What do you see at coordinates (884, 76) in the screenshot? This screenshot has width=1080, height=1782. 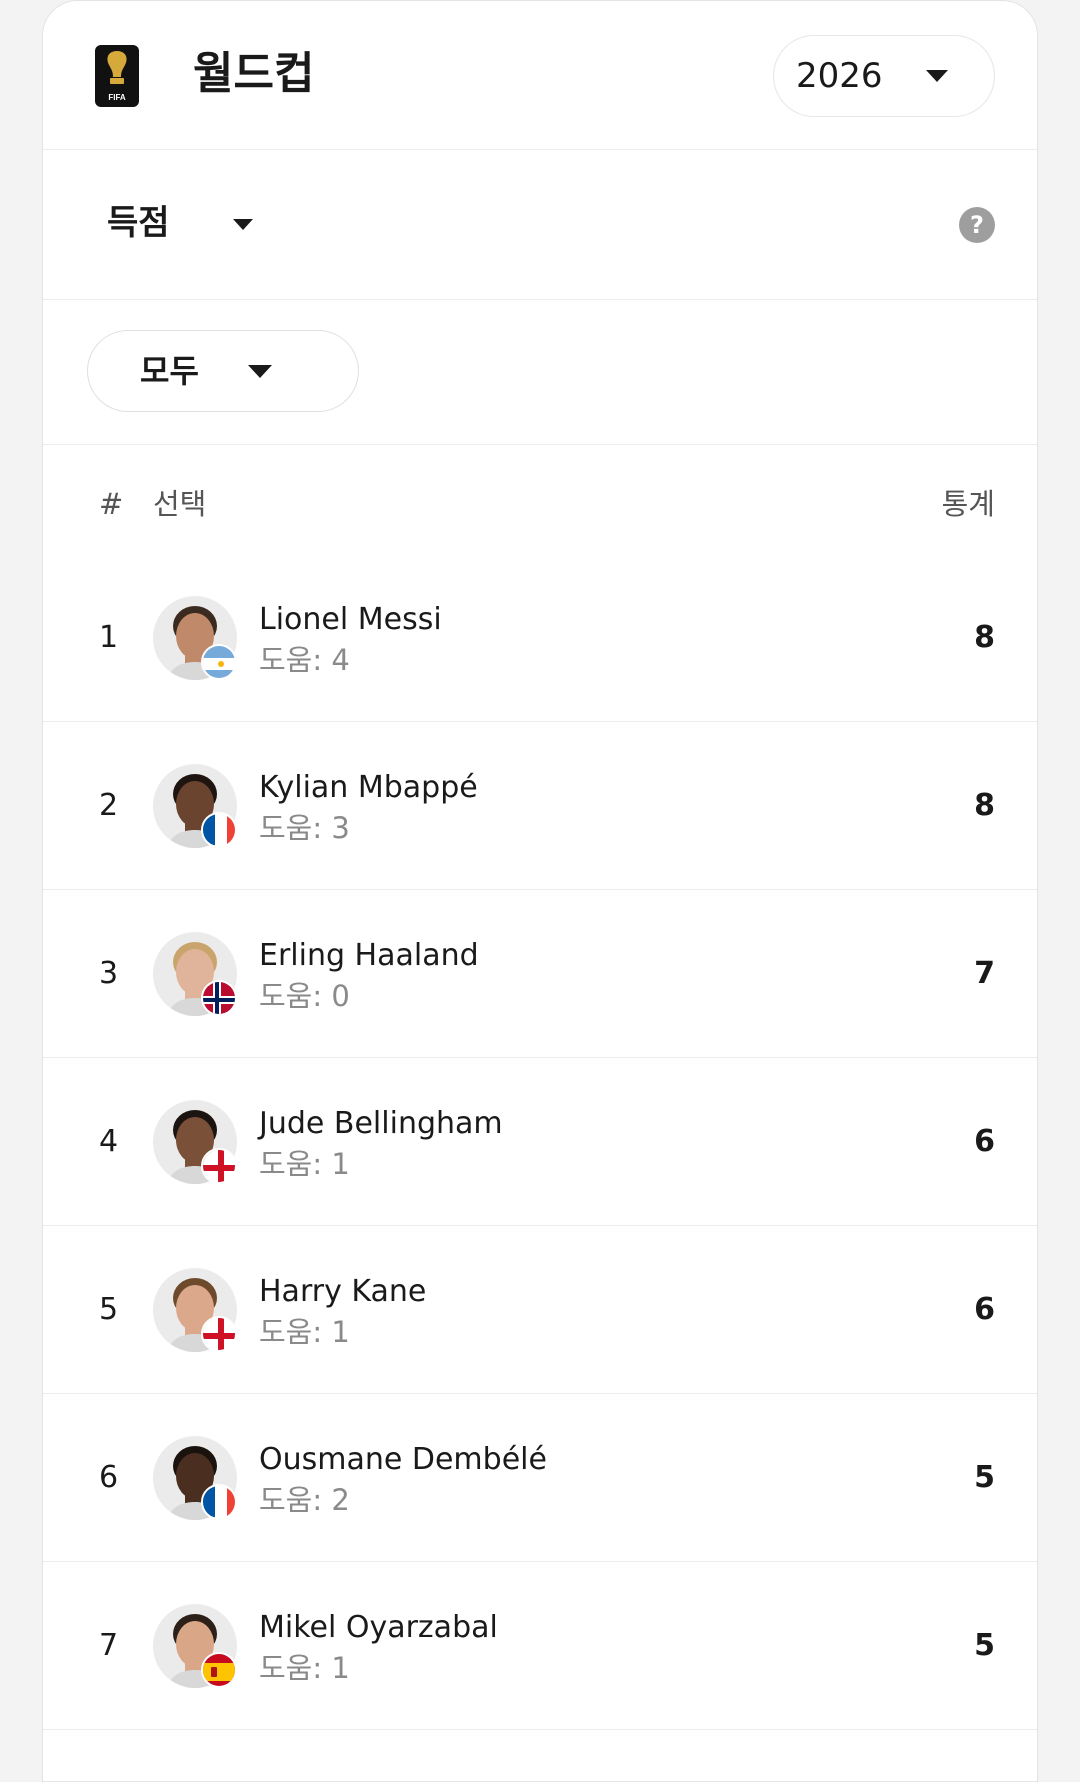 I see `season-select: 2026` at bounding box center [884, 76].